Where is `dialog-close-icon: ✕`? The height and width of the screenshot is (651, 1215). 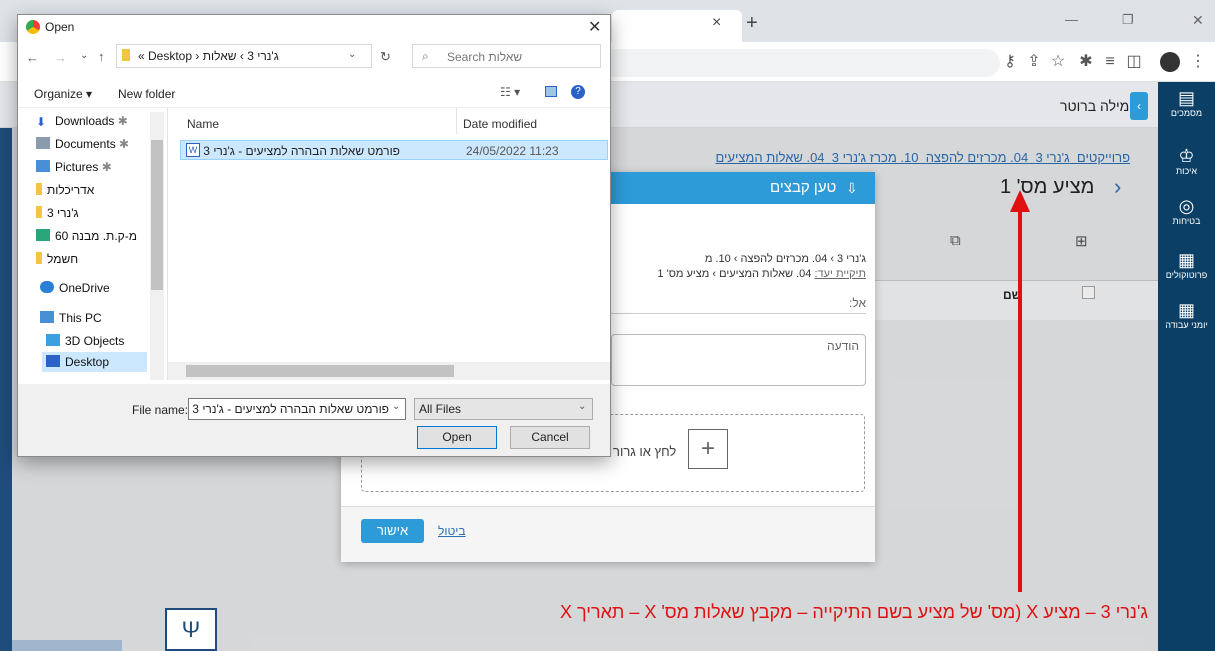
dialog-close-icon: ✕ is located at coordinates (594, 27).